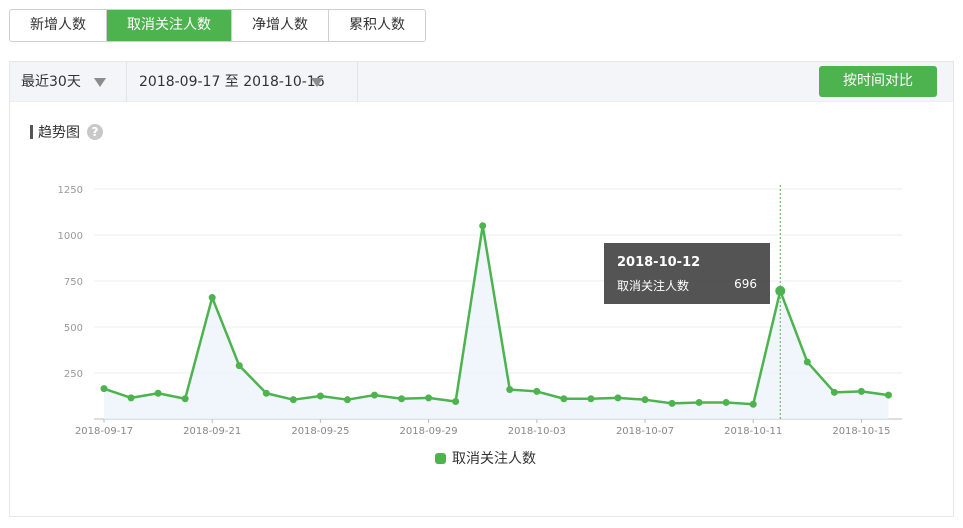 This screenshot has height=528, width=963. I want to click on chart-tooltip: 2018-10-12 取消关注人数 696, so click(687, 273).